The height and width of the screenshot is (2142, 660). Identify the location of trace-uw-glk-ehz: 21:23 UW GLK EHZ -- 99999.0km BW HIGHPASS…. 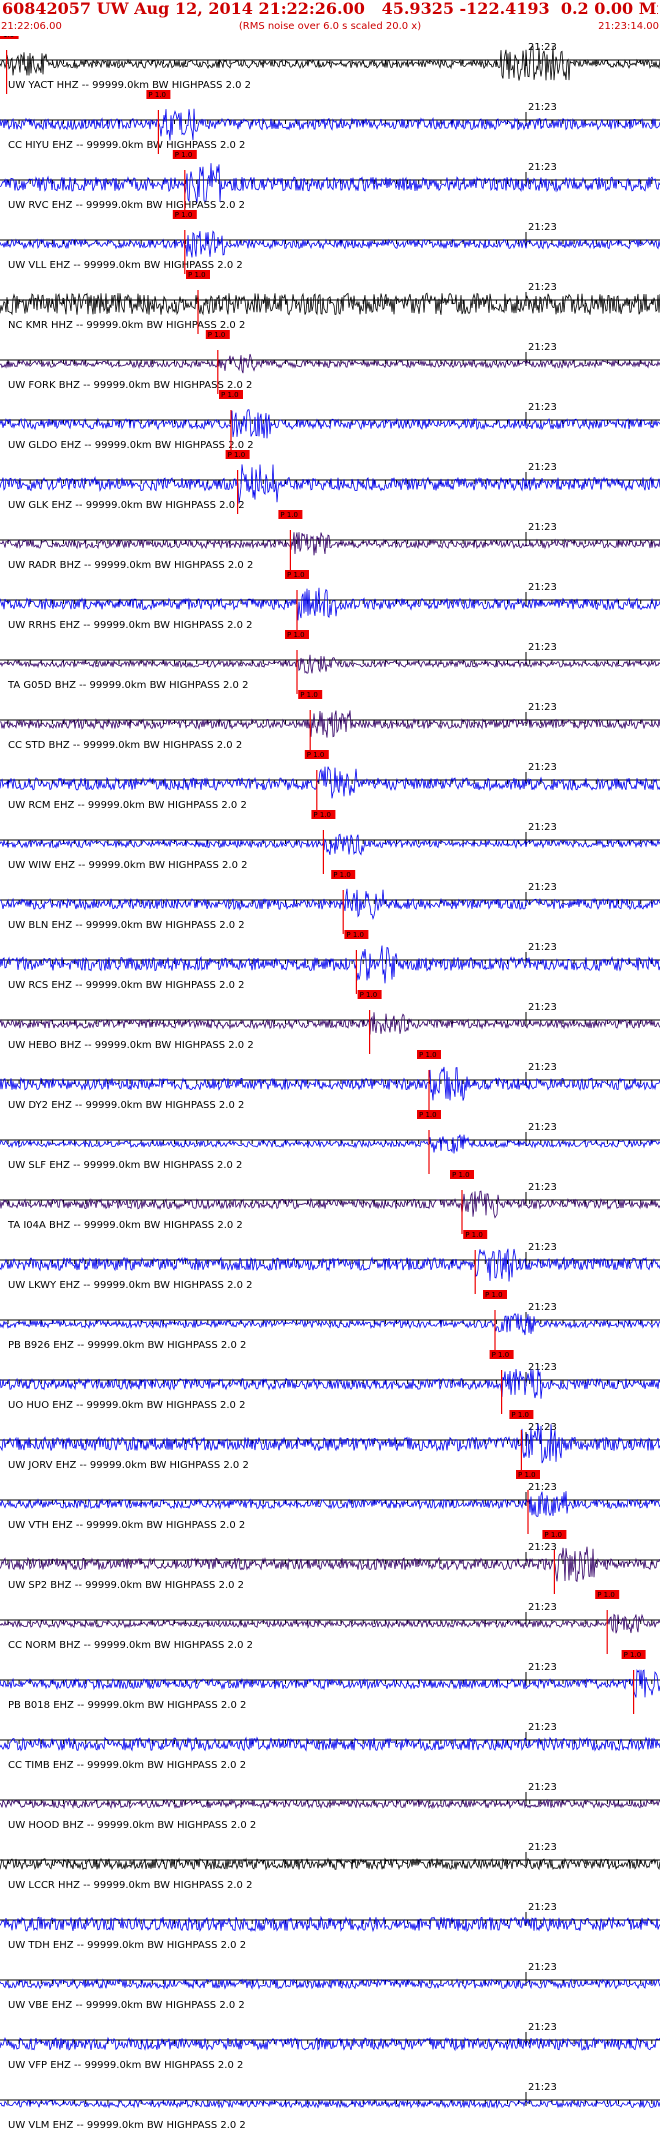
(330, 482).